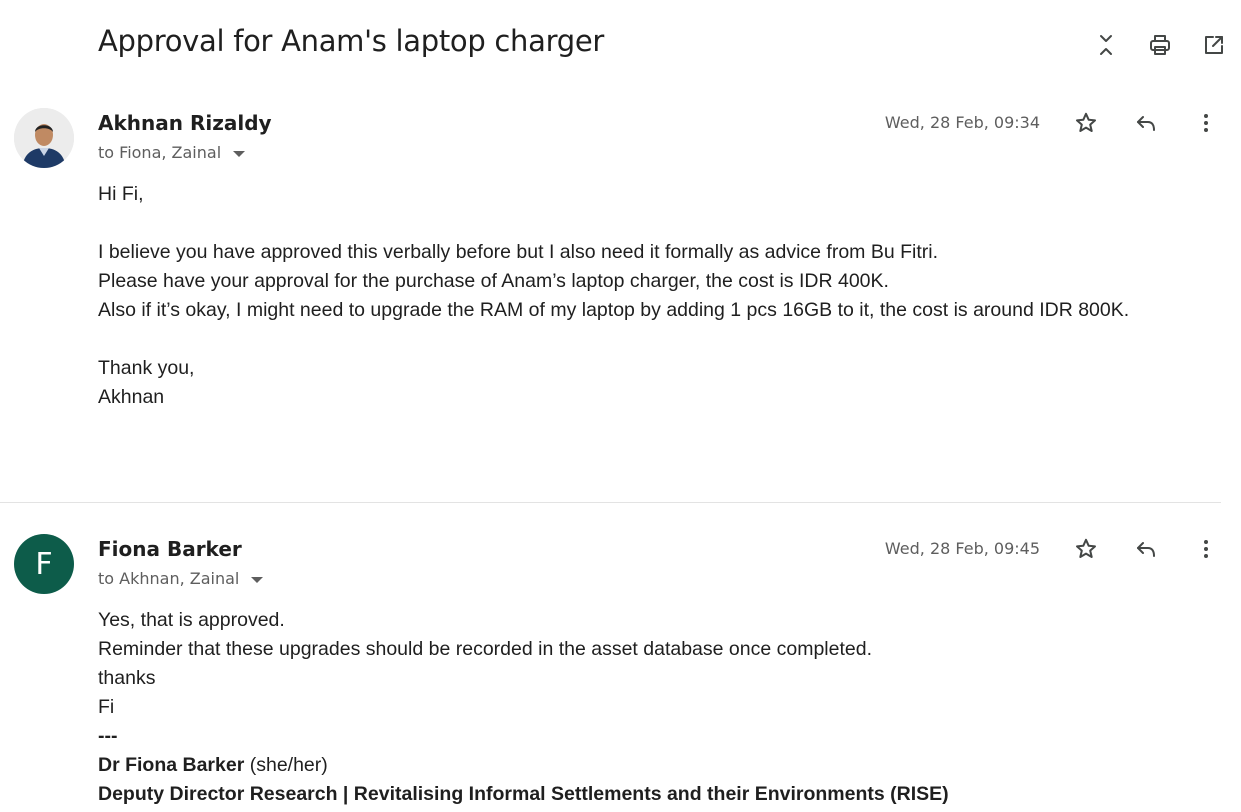 The image size is (1241, 812). I want to click on message-divider, so click(610, 502).